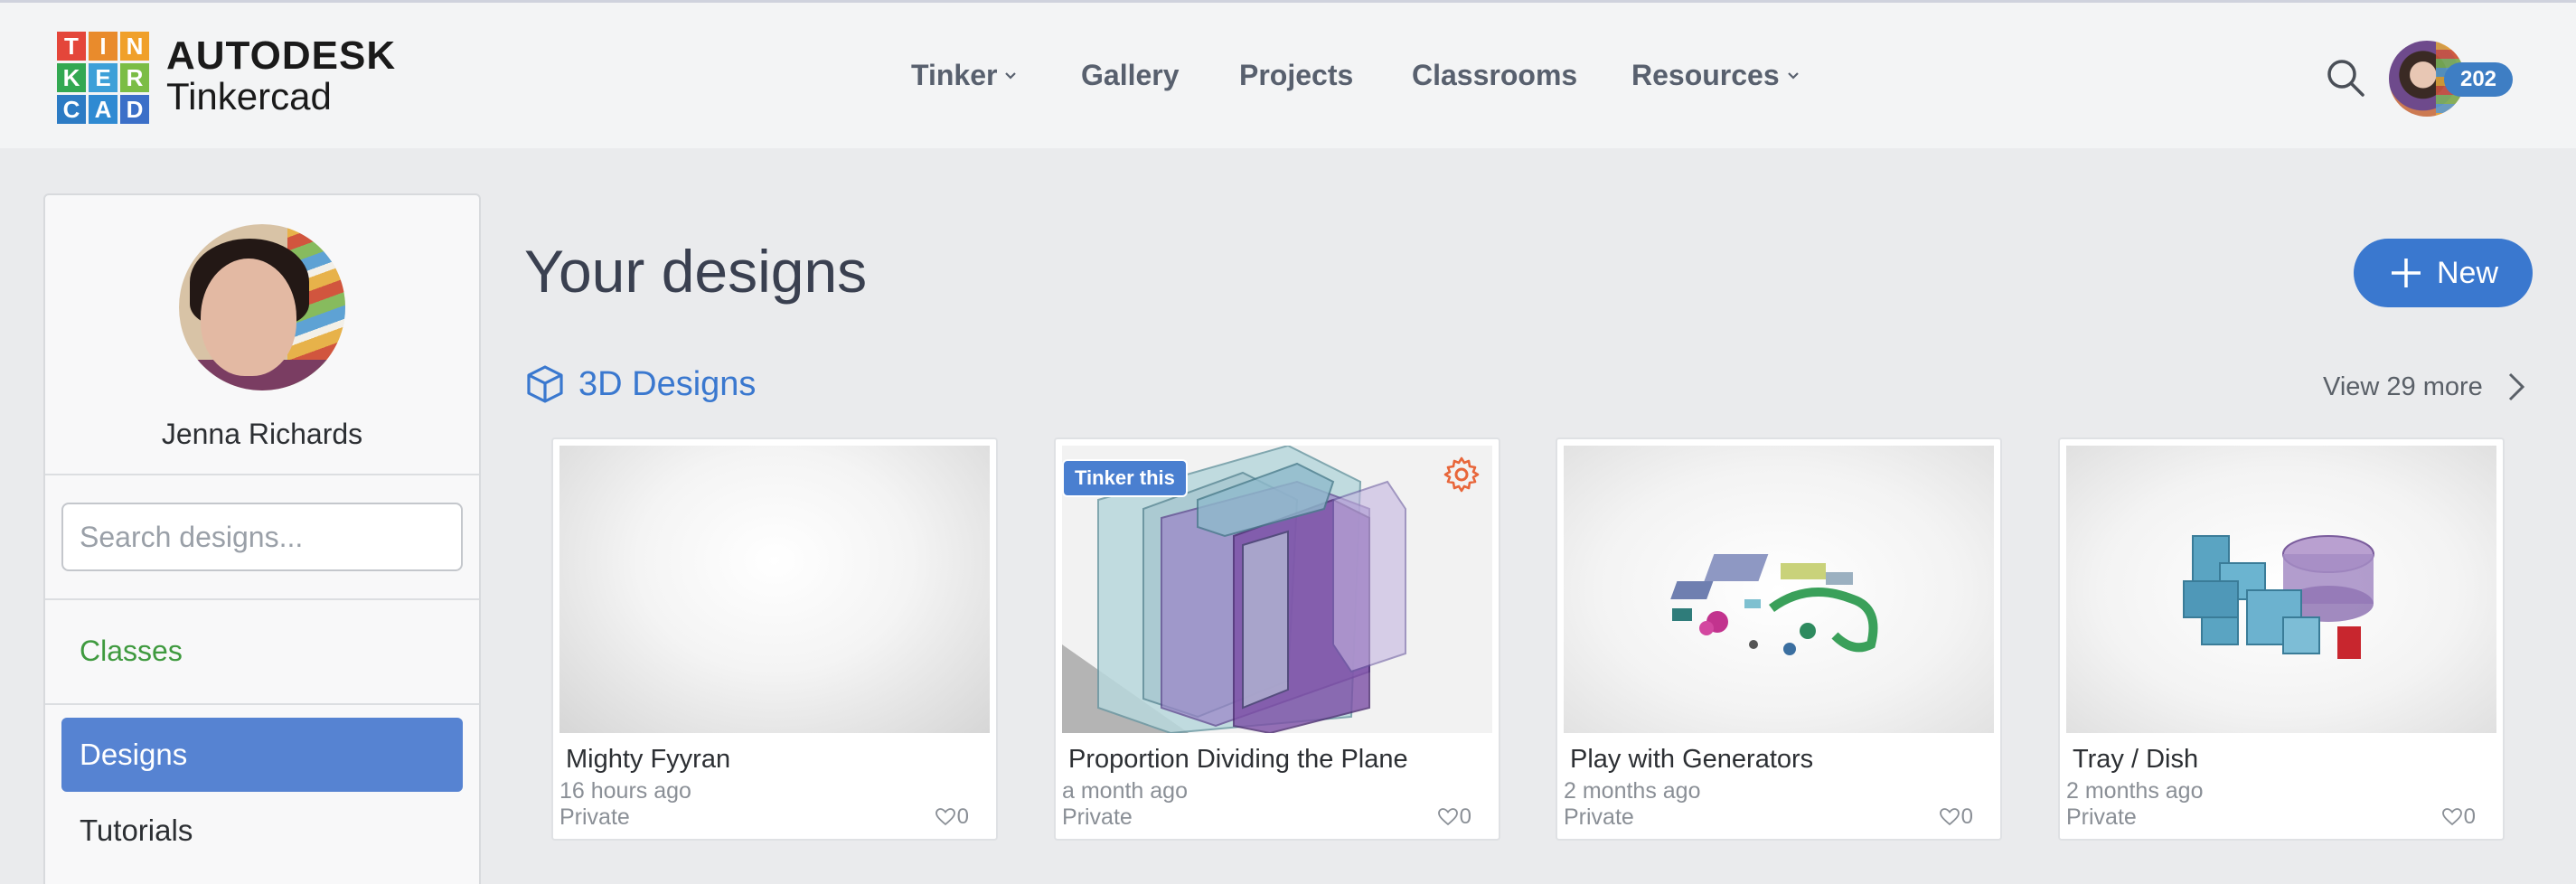 The image size is (2576, 884). Describe the element at coordinates (262, 434) in the screenshot. I see `profile-name: Jenna Richards` at that location.